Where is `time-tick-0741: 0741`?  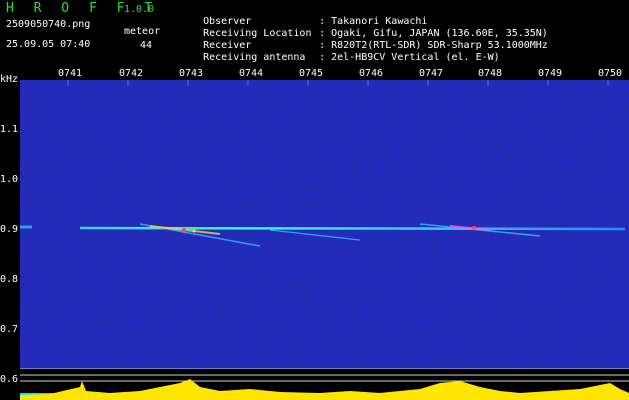
time-tick-0741: 0741 is located at coordinates (70, 73).